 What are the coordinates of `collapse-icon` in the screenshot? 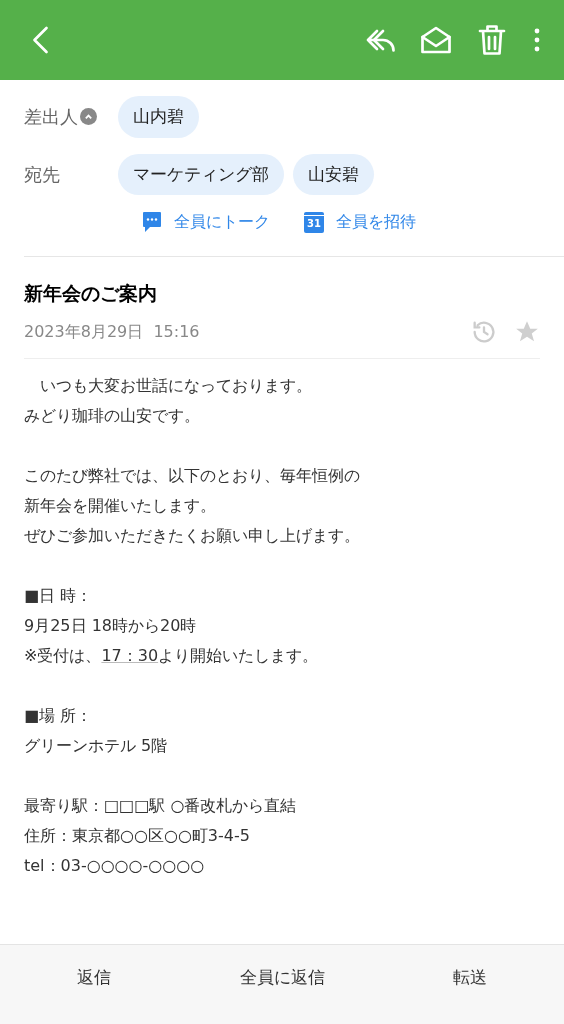 It's located at (88, 117).